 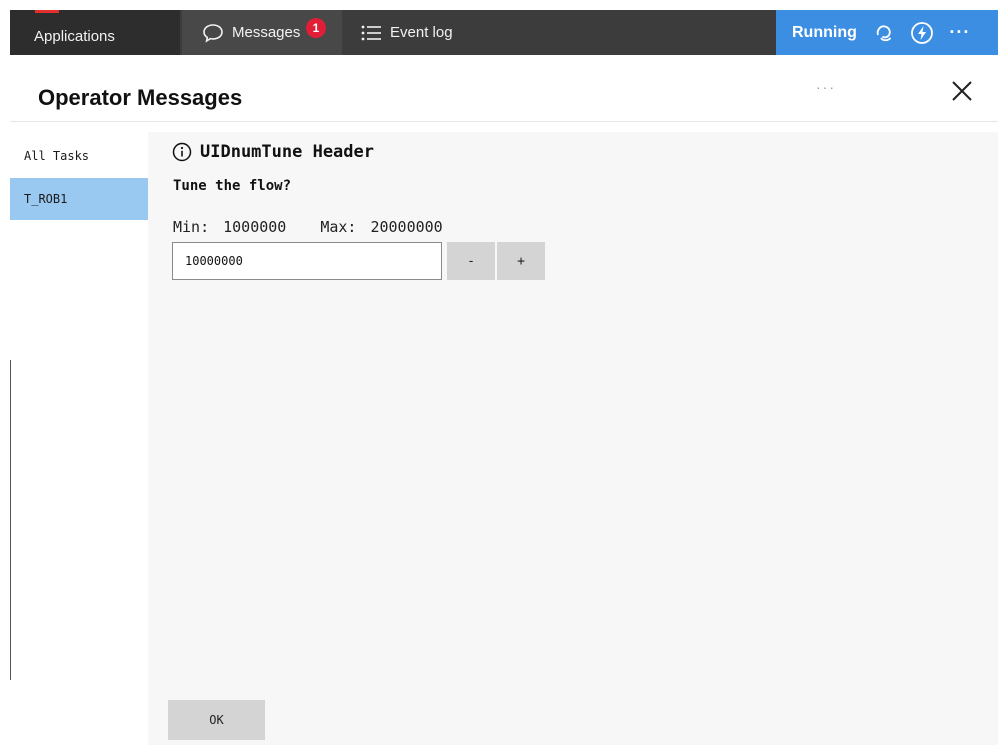 I want to click on ok-button: OK, so click(x=216, y=720).